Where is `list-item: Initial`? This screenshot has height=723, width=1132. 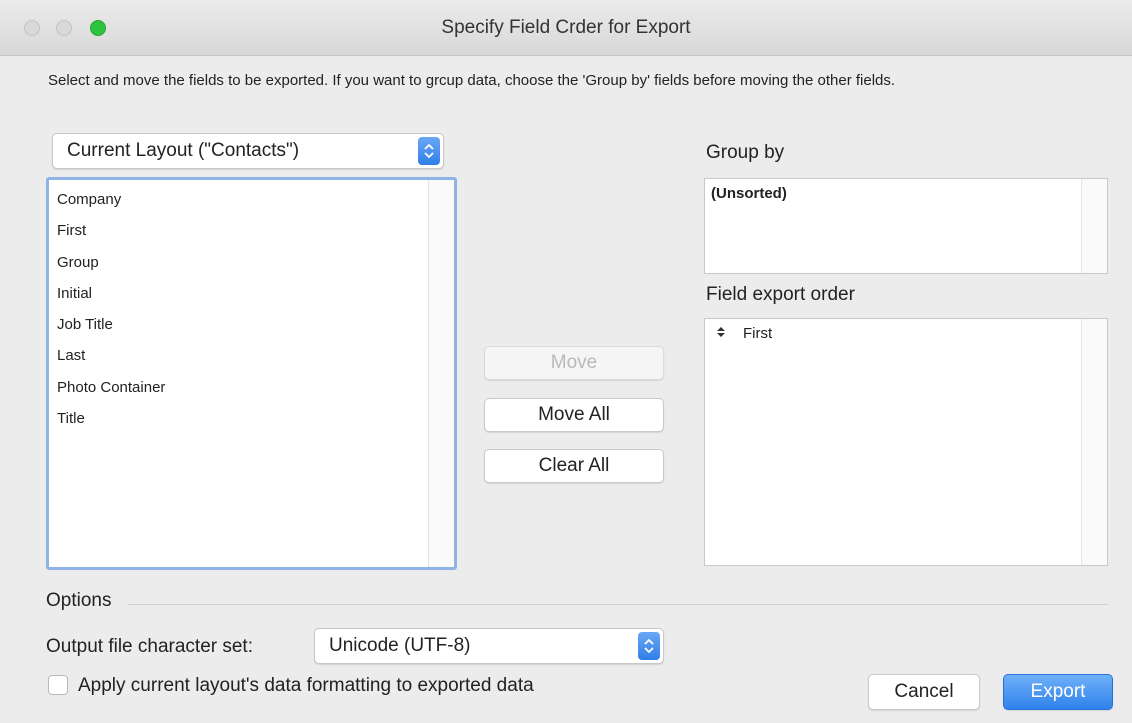
list-item: Initial is located at coordinates (111, 293).